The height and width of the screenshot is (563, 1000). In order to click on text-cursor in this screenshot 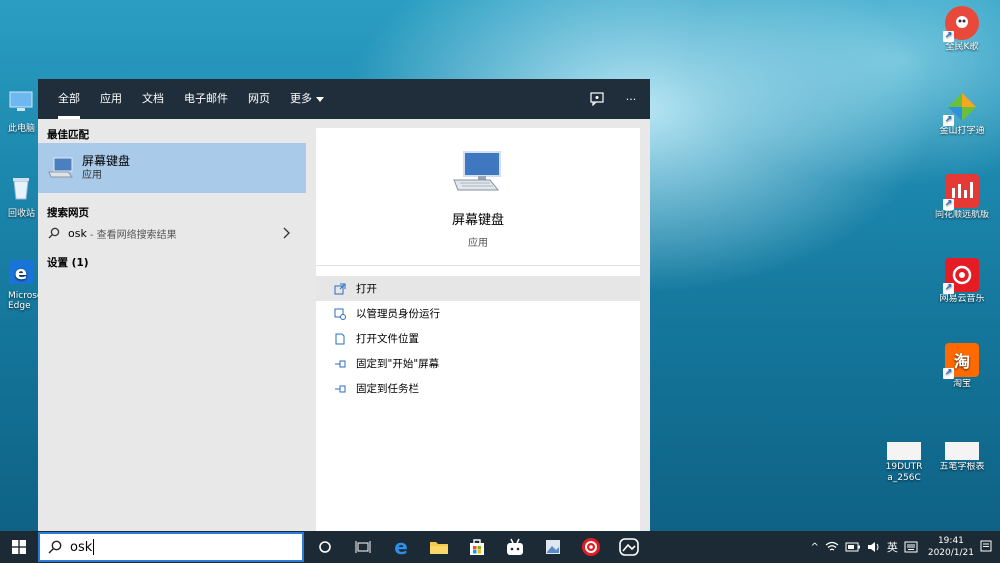, I will do `click(94, 547)`.